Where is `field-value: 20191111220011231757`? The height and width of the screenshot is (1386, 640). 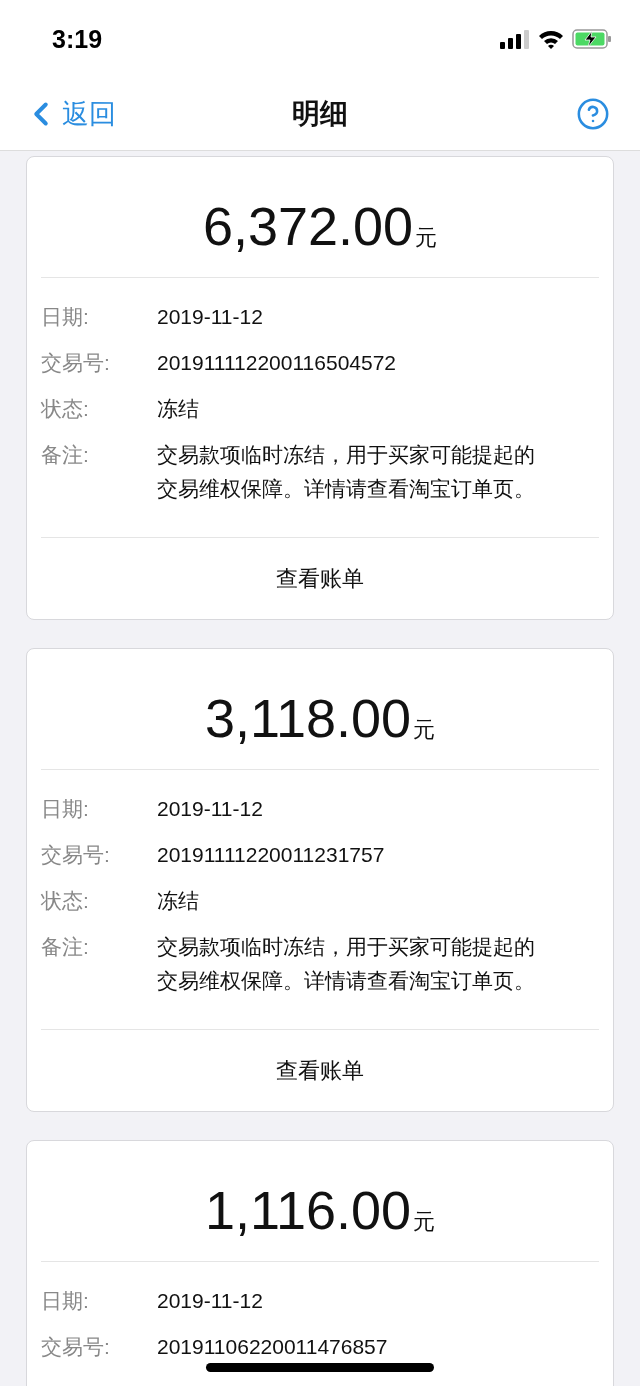 field-value: 20191111220011231757 is located at coordinates (271, 855).